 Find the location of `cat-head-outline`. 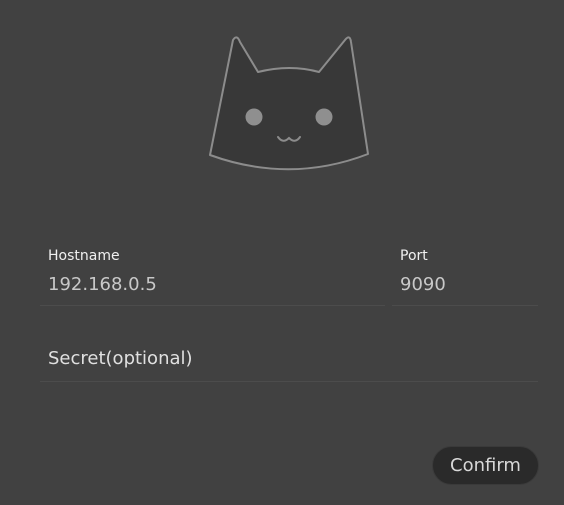

cat-head-outline is located at coordinates (289, 103).